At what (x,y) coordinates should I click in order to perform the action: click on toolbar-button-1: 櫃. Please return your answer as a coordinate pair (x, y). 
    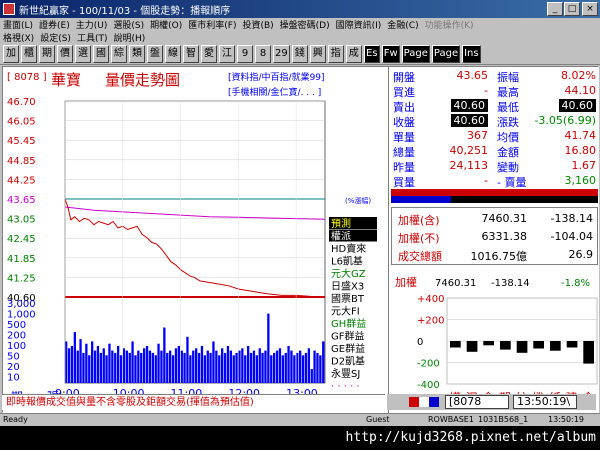
    Looking at the image, I should click on (29, 53).